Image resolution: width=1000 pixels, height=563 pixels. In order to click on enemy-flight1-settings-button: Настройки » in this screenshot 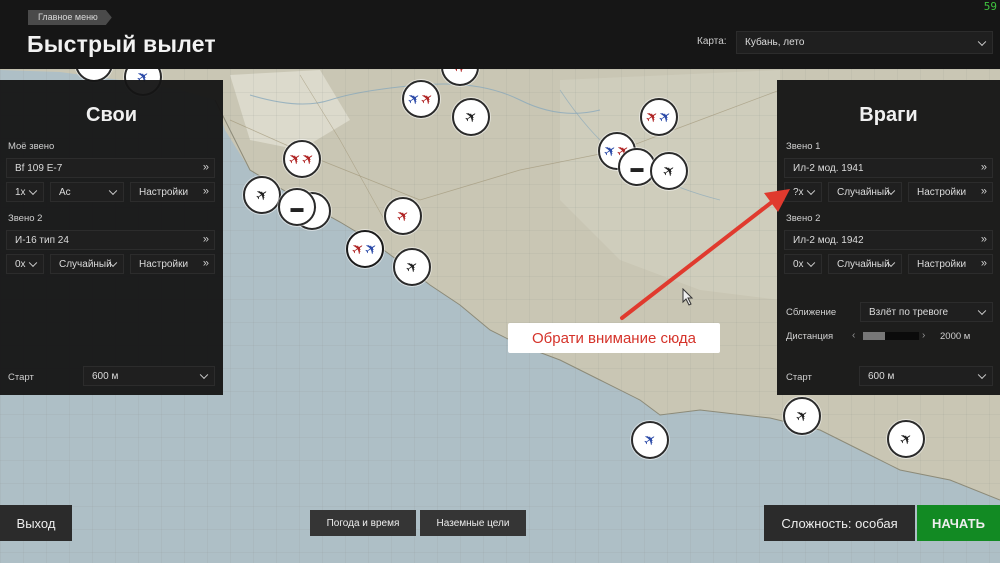, I will do `click(950, 192)`.